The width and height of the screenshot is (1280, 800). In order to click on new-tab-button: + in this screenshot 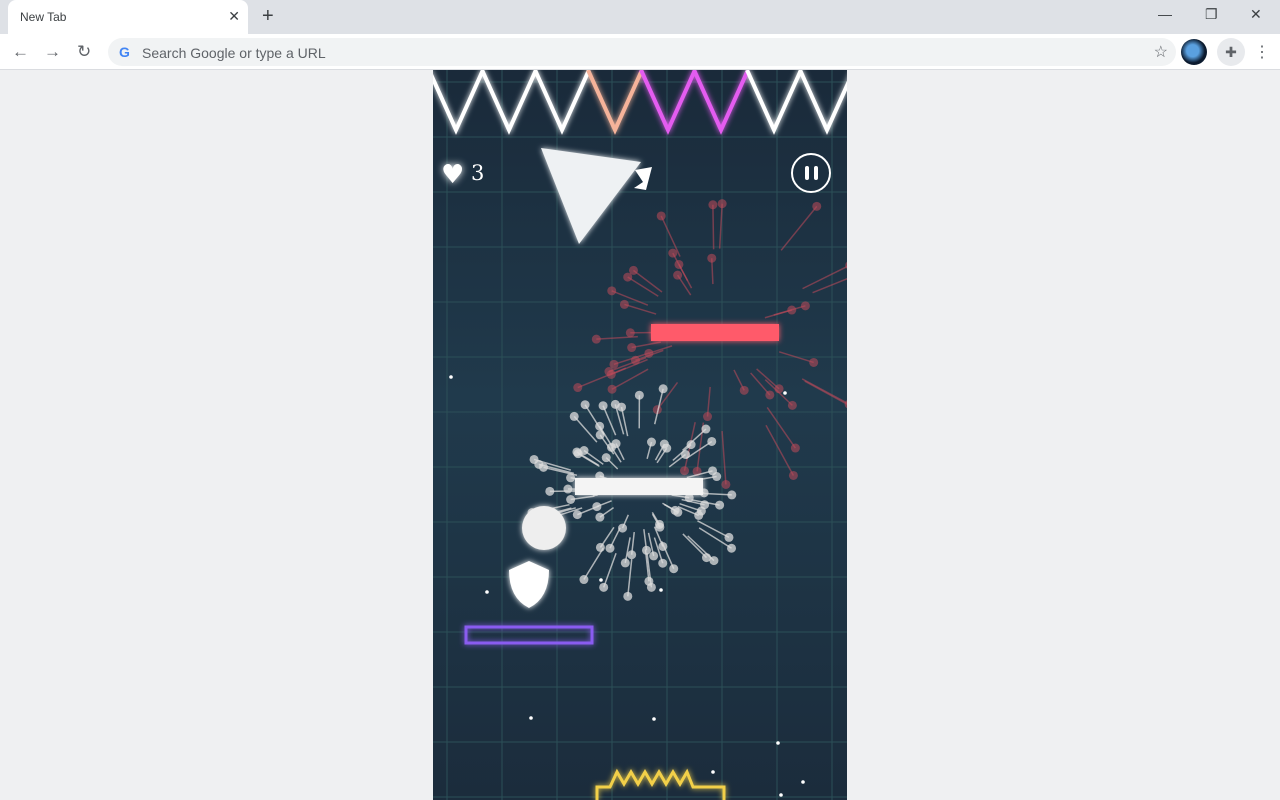, I will do `click(268, 16)`.